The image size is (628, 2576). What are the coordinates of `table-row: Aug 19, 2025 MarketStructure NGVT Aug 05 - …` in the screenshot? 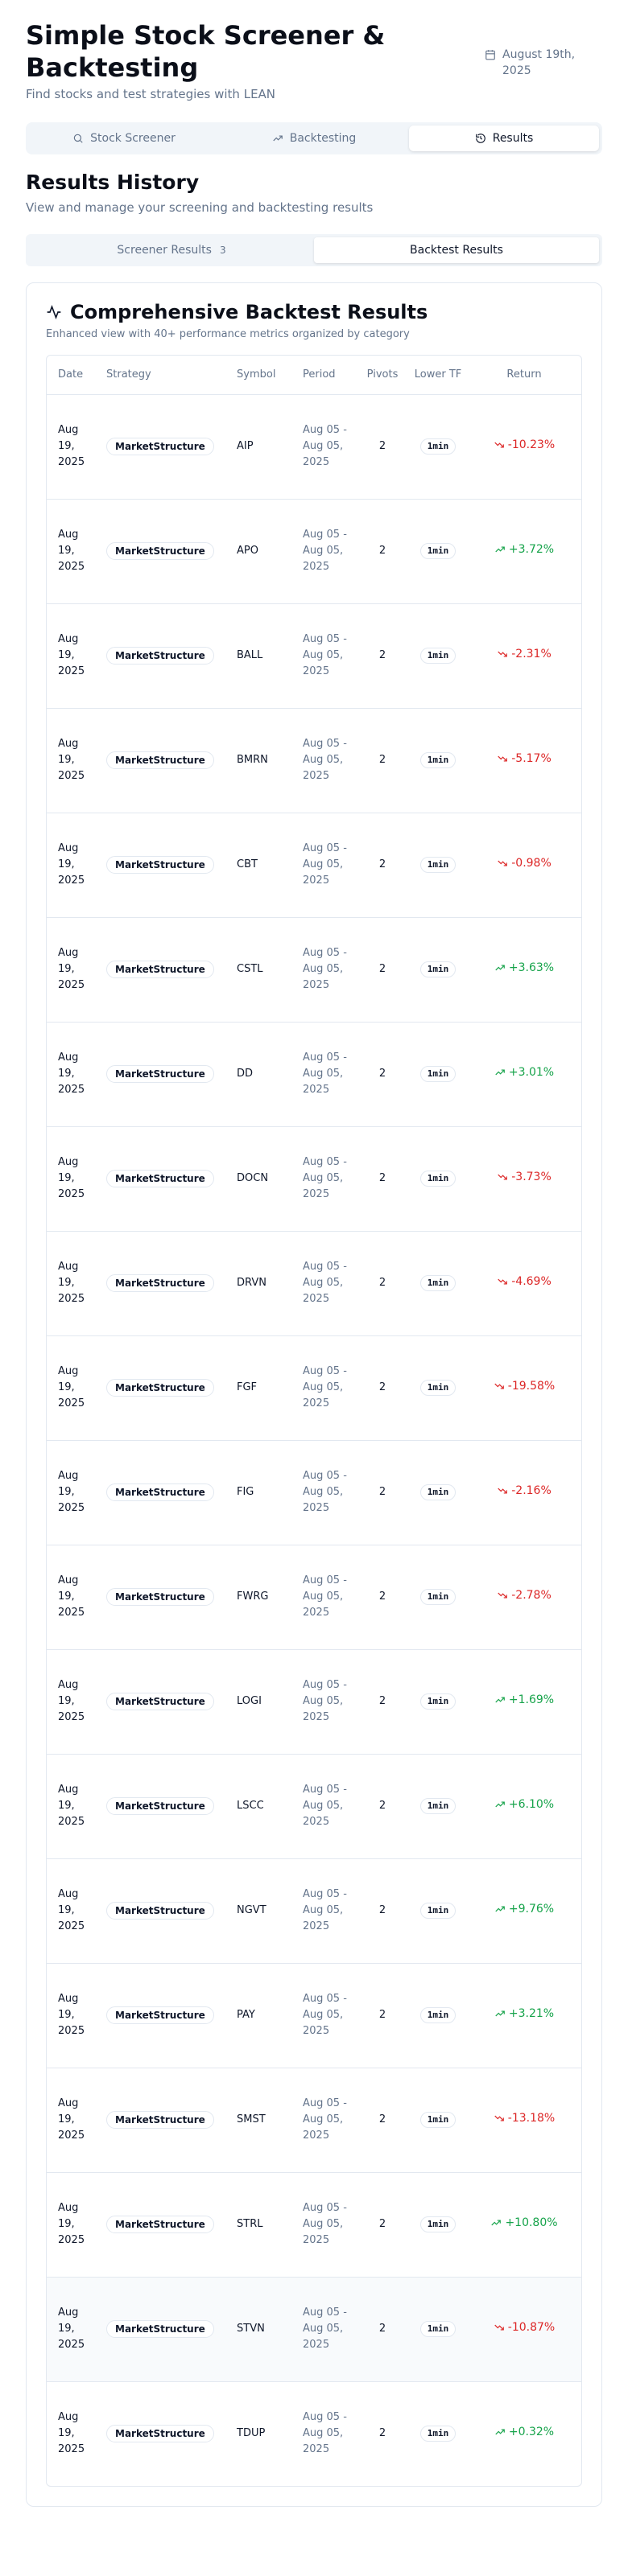 It's located at (314, 1911).